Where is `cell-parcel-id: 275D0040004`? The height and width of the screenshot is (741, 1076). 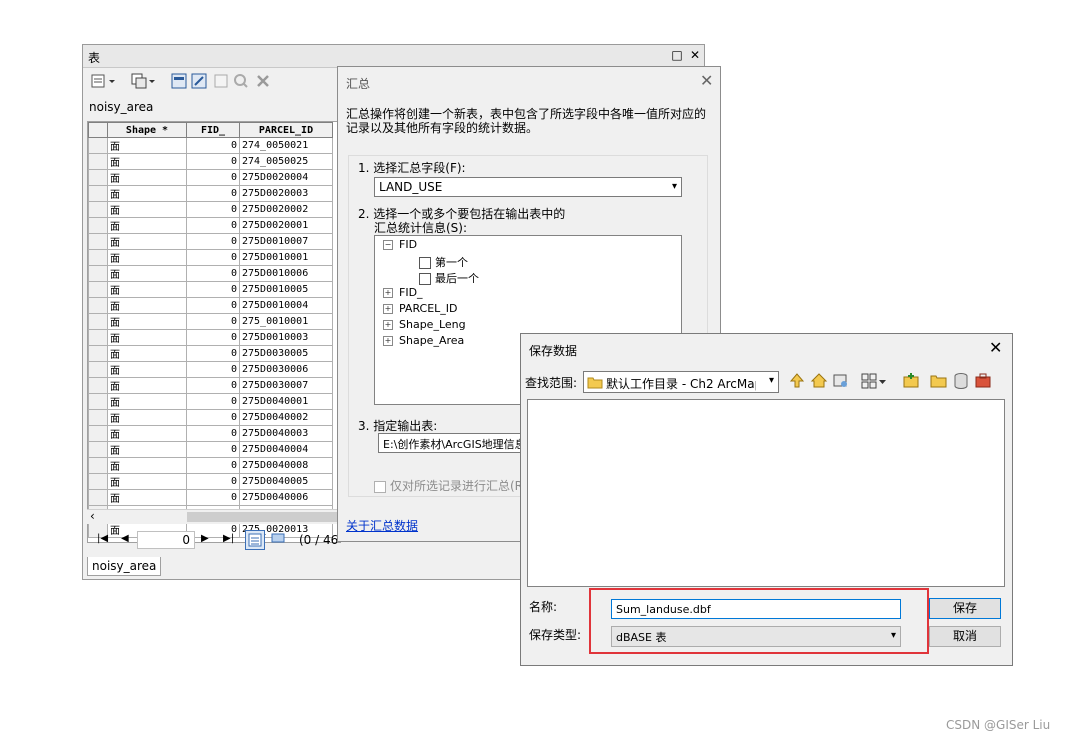
cell-parcel-id: 275D0040004 is located at coordinates (286, 449).